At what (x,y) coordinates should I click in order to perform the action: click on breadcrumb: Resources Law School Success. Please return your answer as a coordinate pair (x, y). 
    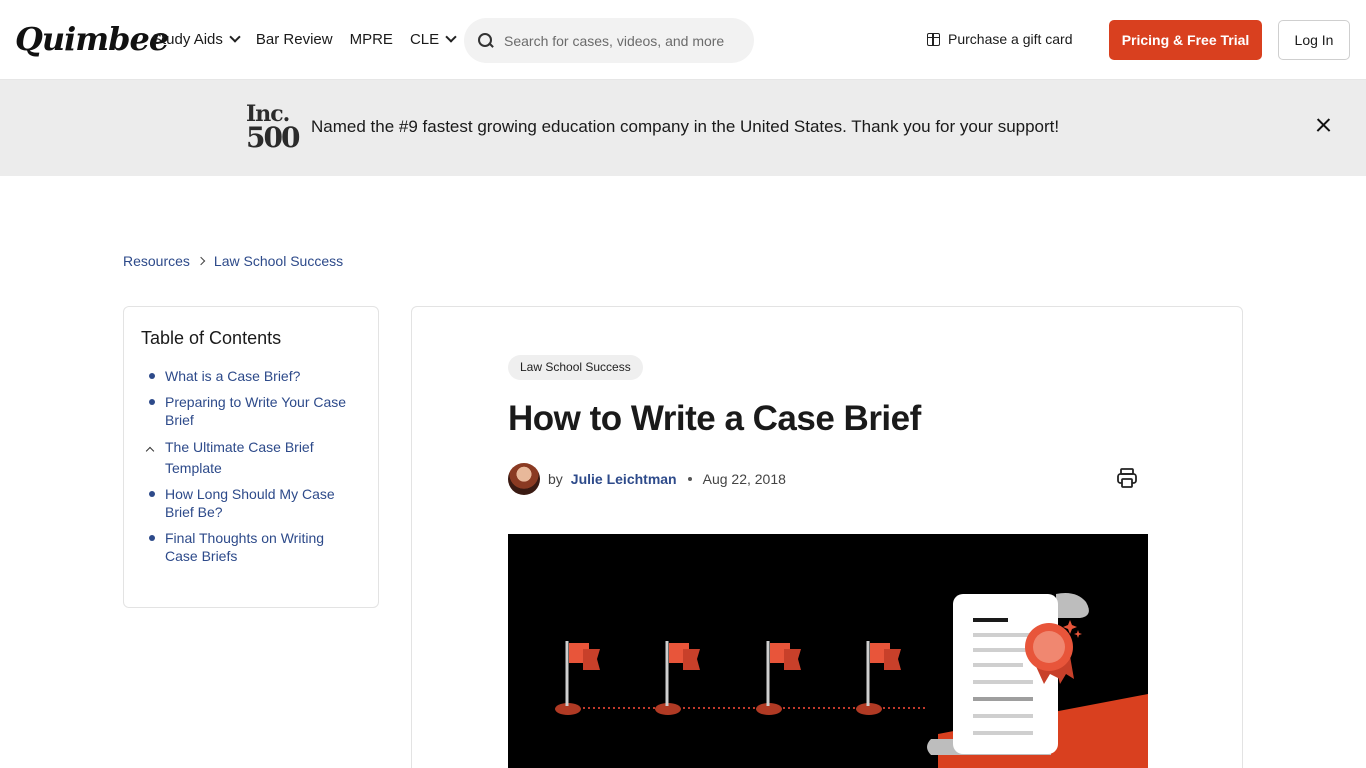
    Looking at the image, I should click on (233, 261).